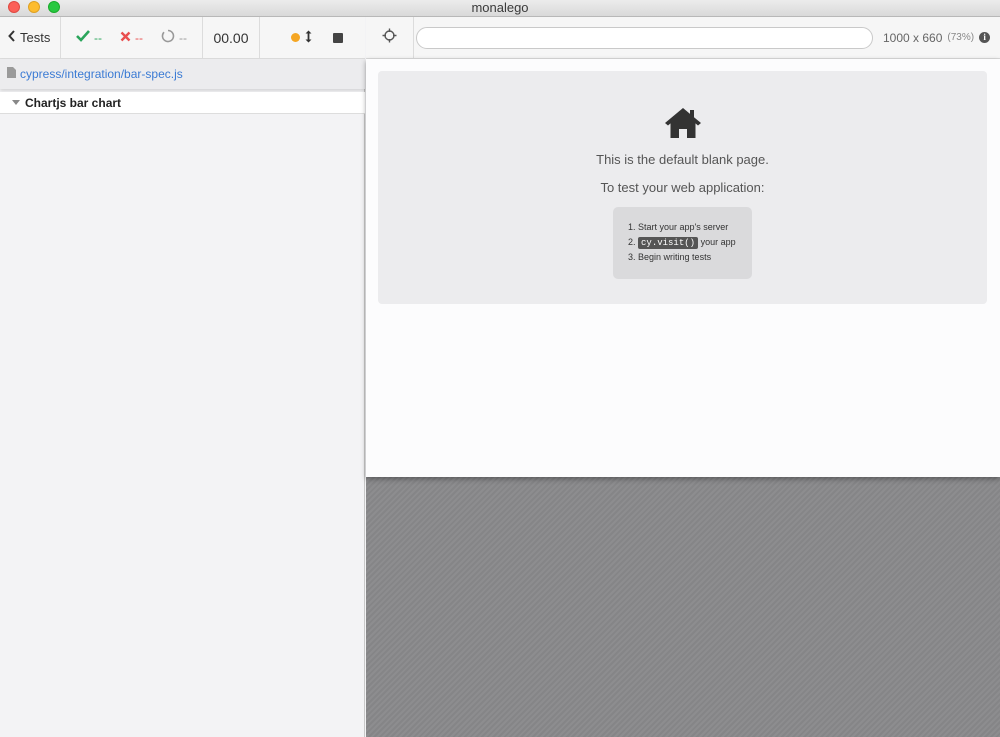 Image resolution: width=1000 pixels, height=737 pixels. I want to click on viewport-info: 1000 x 660 (73%) i, so click(937, 37).